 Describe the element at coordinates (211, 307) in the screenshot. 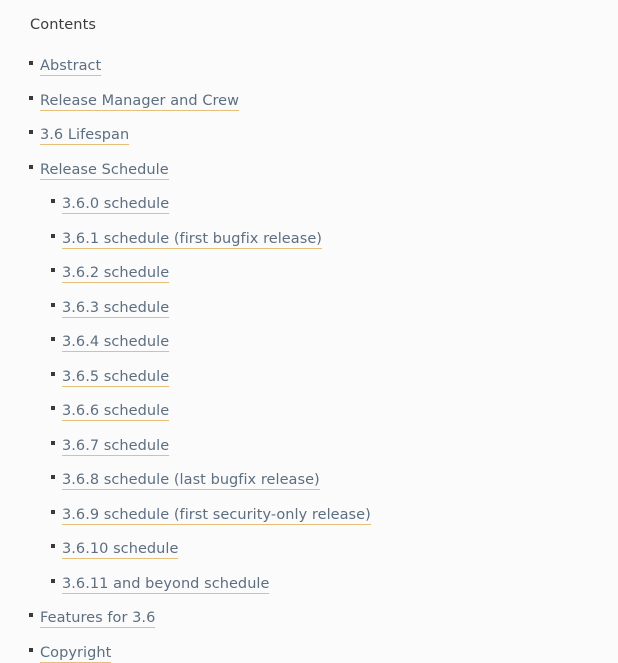

I see `list-item: 3.6.3 schedule` at that location.